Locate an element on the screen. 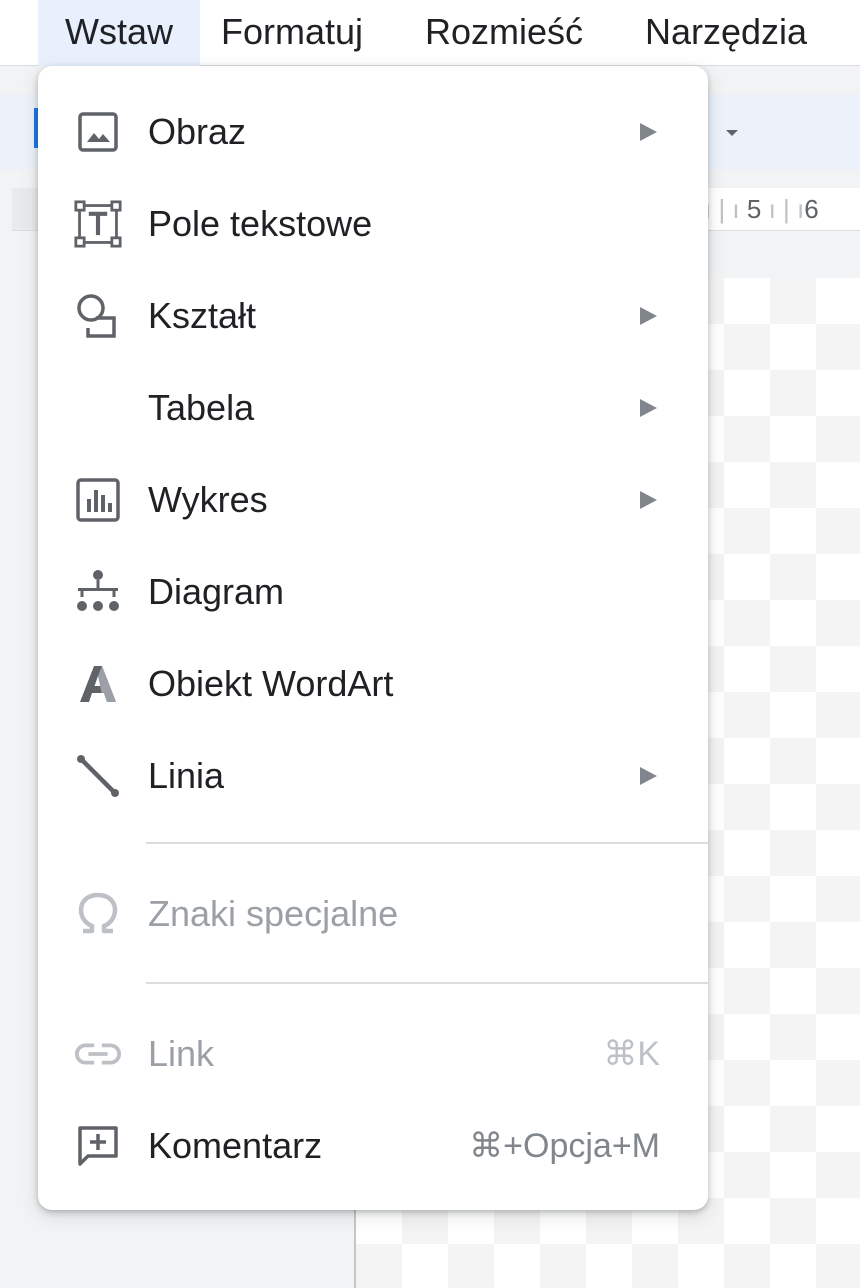  menu-item-line-label: Linia is located at coordinates (186, 775).